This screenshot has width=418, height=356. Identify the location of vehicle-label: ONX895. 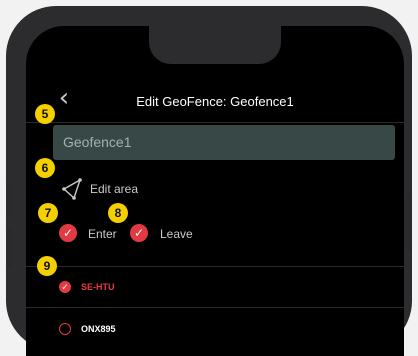
(98, 329).